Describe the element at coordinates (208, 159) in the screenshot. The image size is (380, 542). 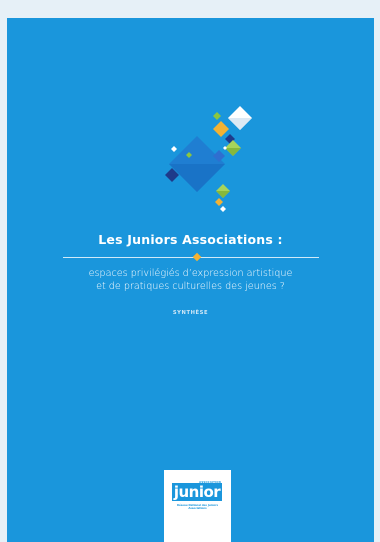
I see `diamond-mosaic-illustration` at that location.